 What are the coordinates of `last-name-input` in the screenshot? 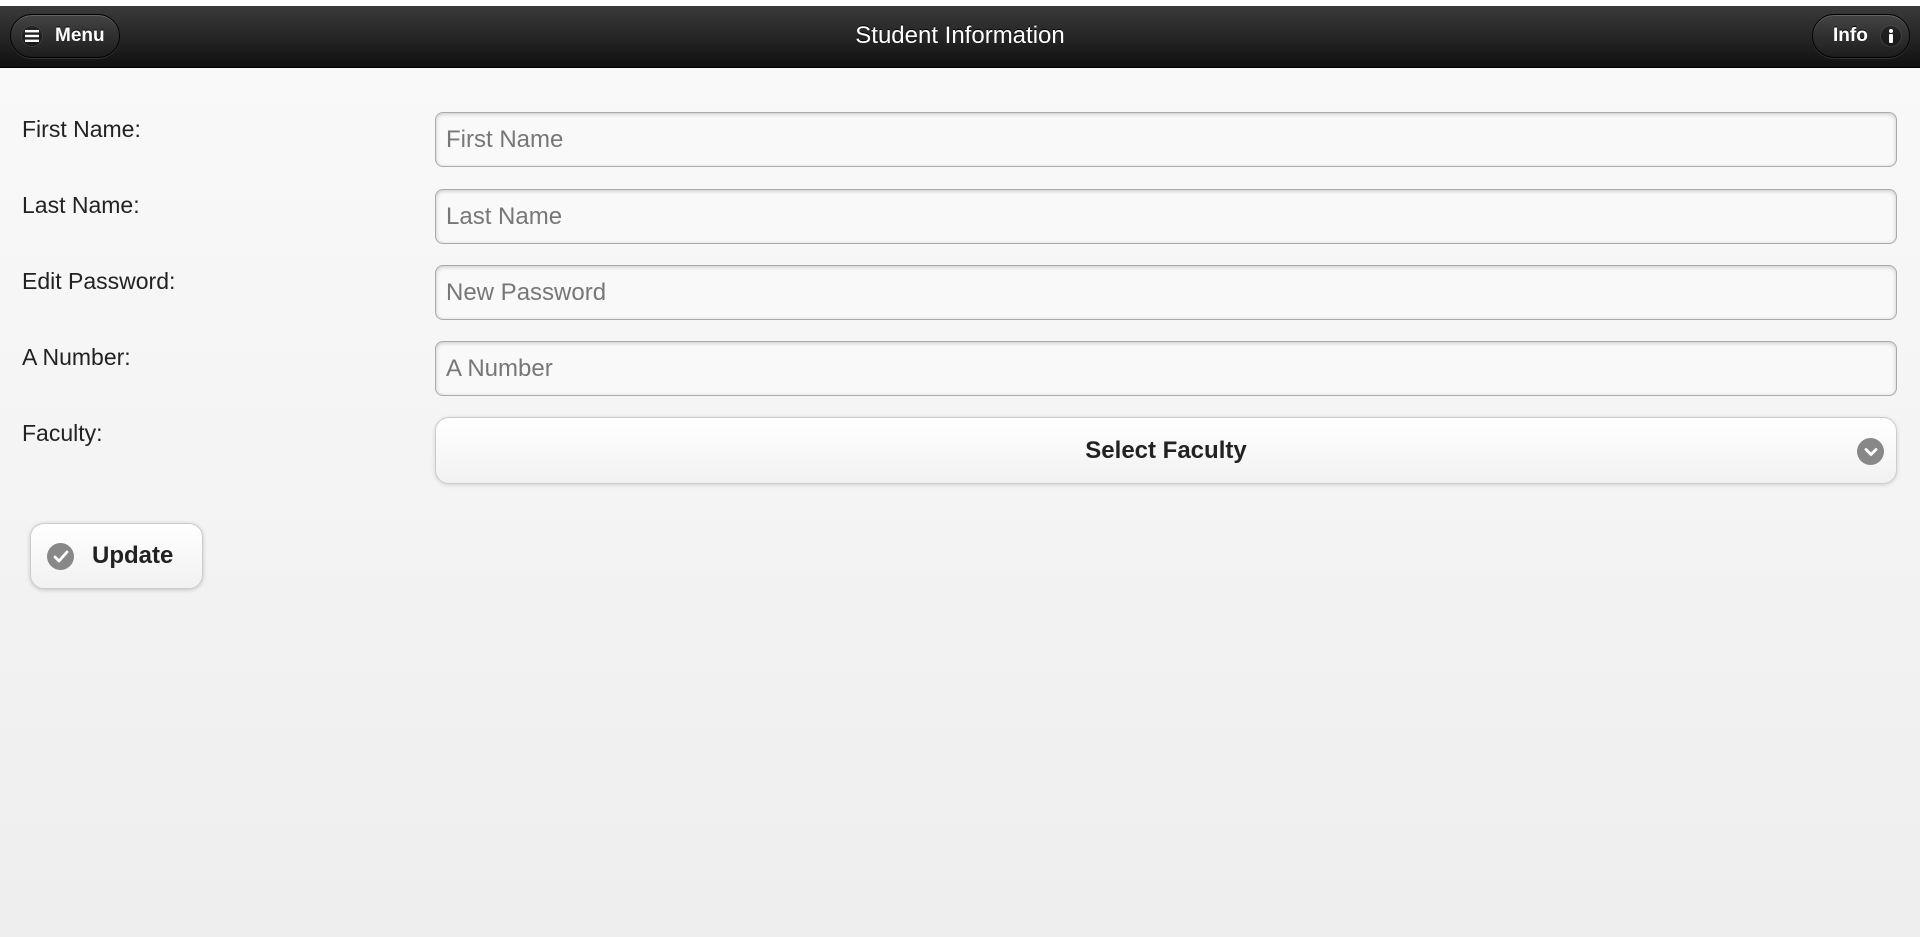 It's located at (1166, 216).